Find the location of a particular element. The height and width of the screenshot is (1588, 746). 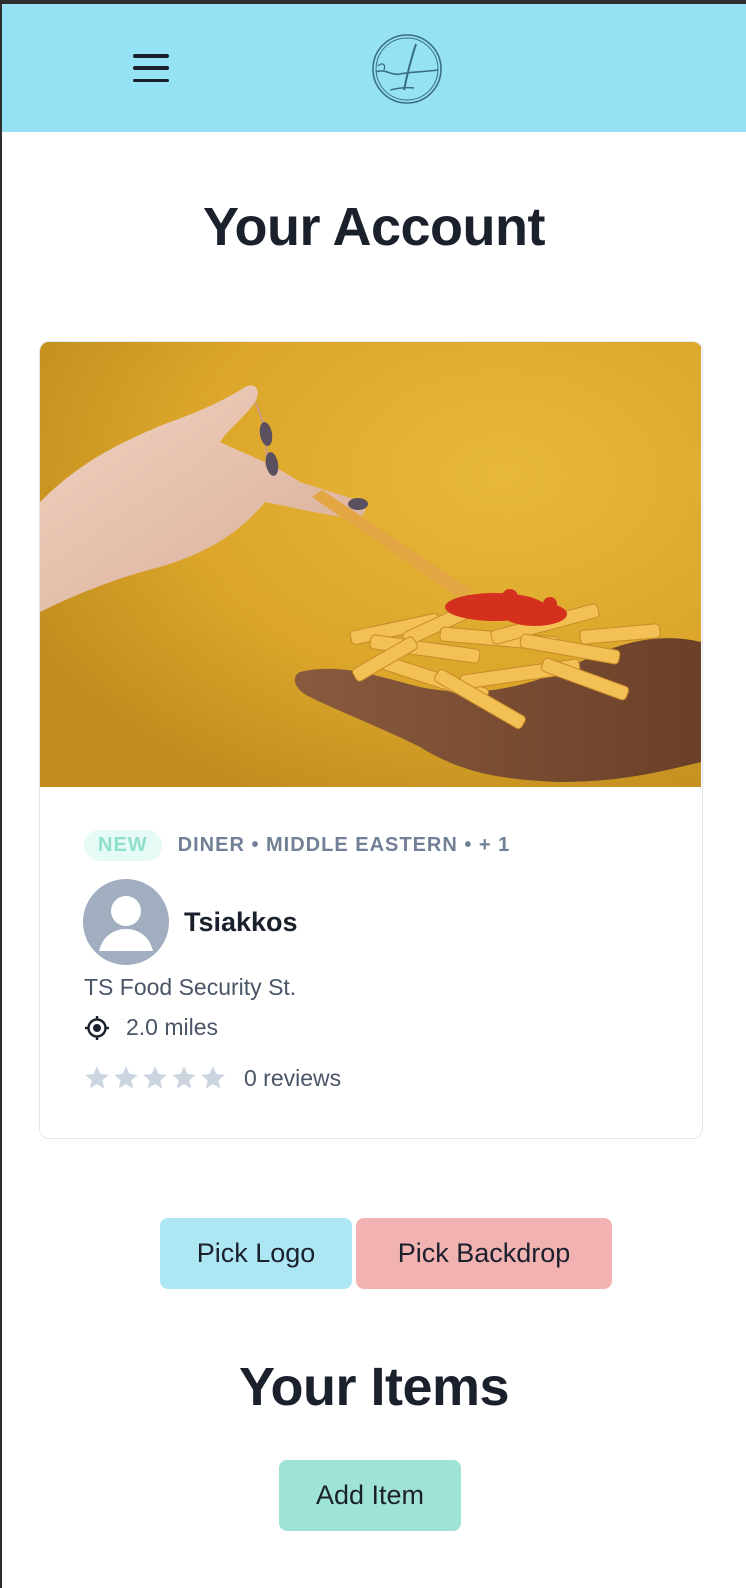

rating-row: 0 reviews is located at coordinates (212, 1078).